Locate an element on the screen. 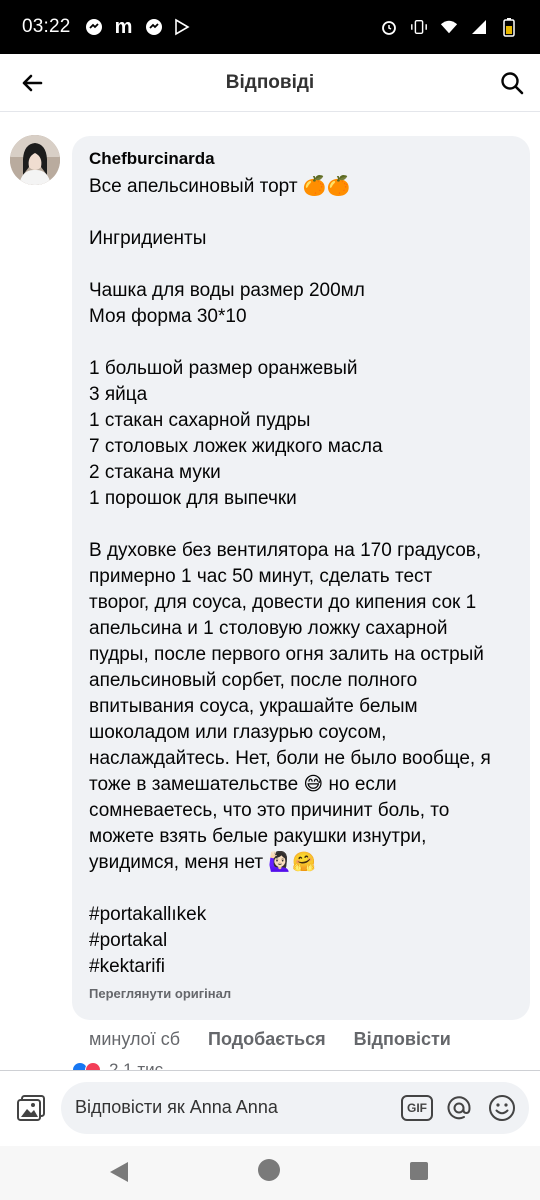  back-arrow-icon is located at coordinates (32, 83).